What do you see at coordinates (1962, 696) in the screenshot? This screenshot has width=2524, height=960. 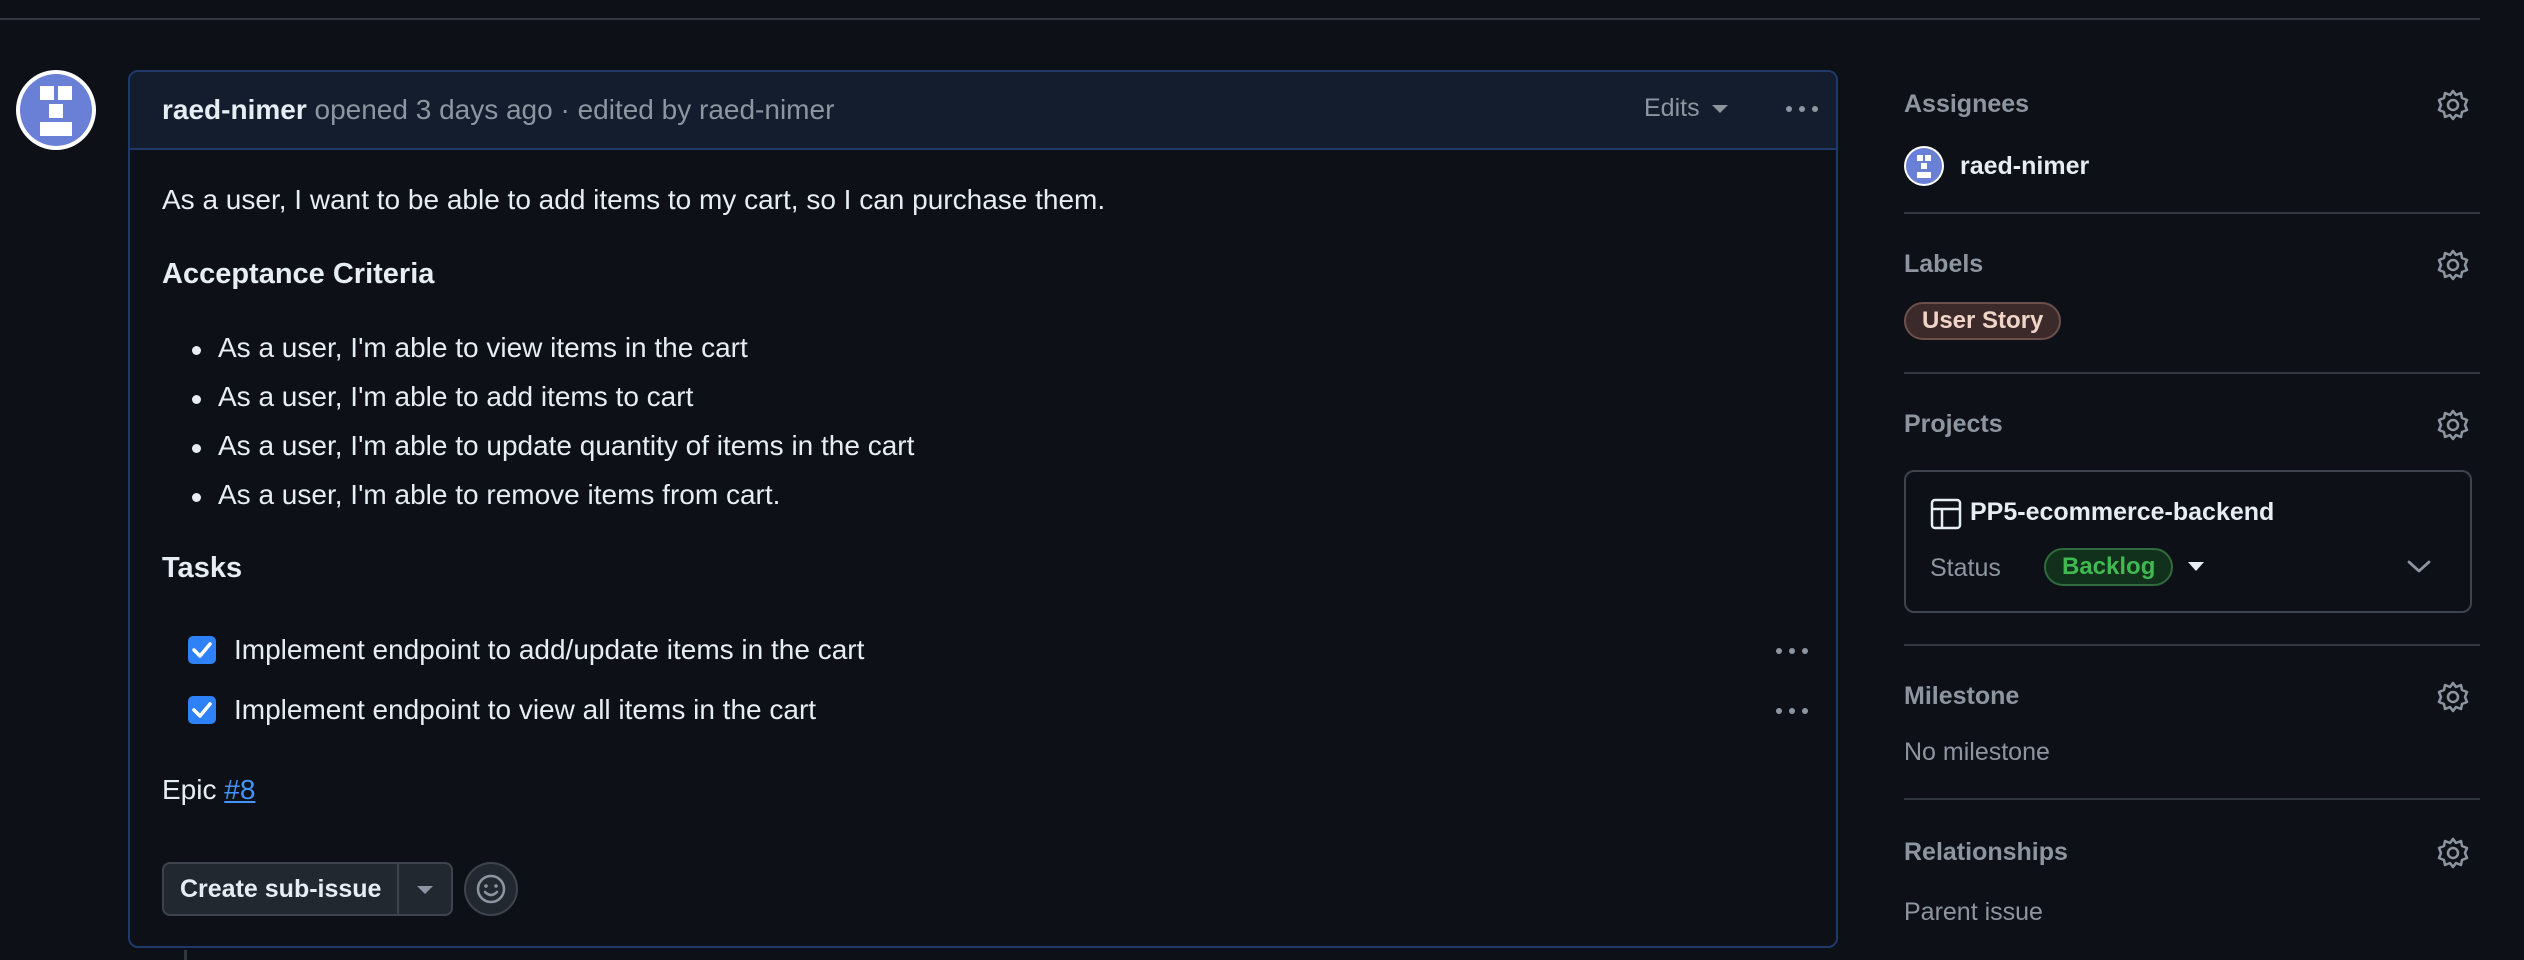 I see `milestone-heading: Milestone` at bounding box center [1962, 696].